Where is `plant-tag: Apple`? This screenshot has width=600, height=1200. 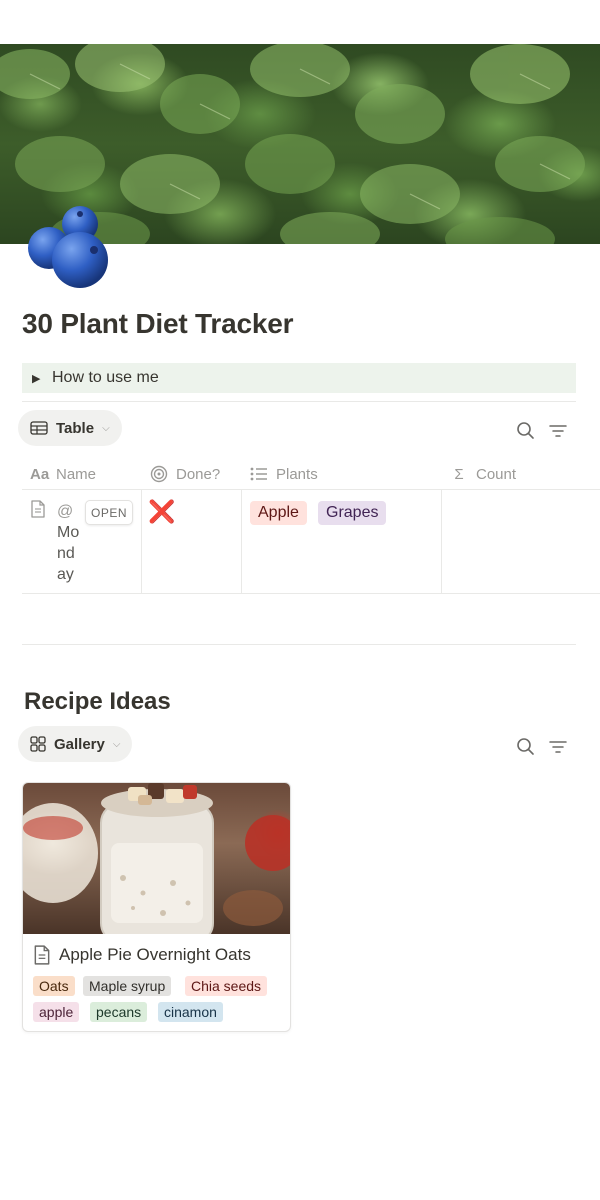 plant-tag: Apple is located at coordinates (278, 513).